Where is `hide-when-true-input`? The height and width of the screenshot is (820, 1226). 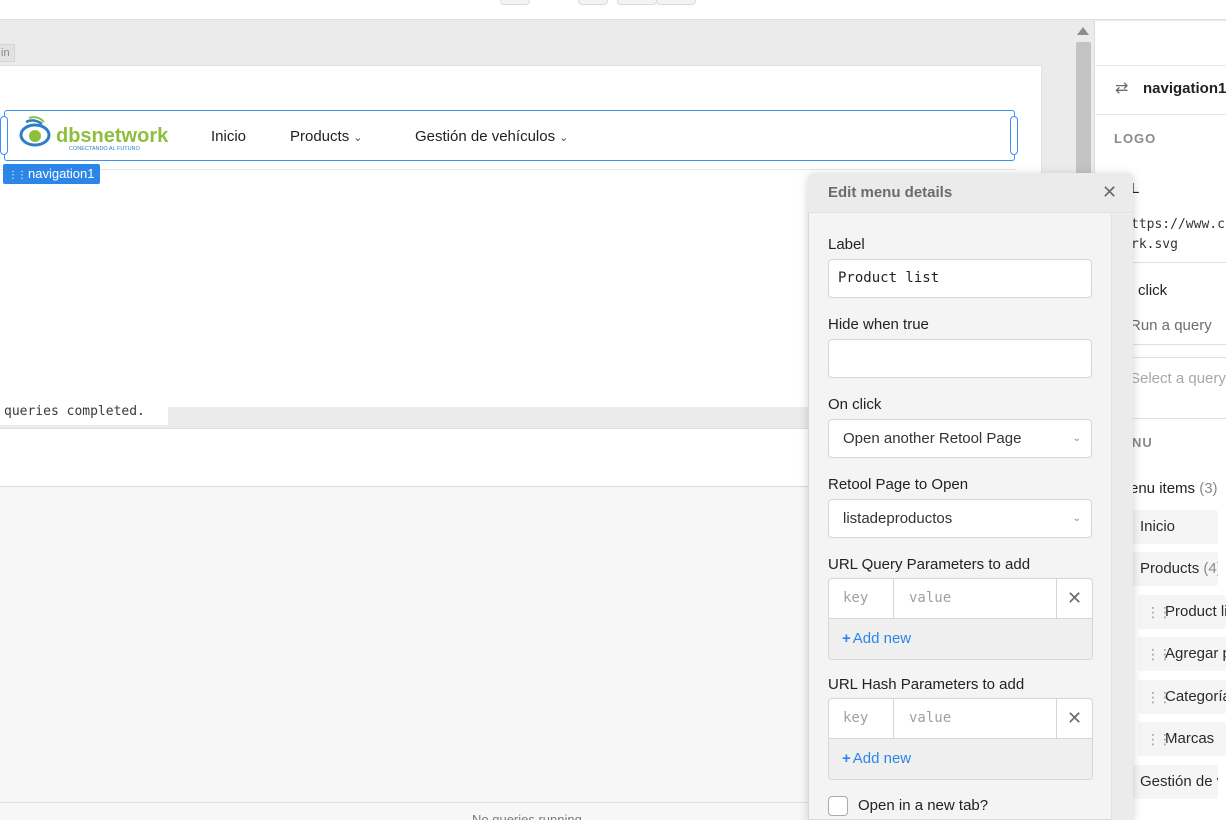
hide-when-true-input is located at coordinates (960, 358).